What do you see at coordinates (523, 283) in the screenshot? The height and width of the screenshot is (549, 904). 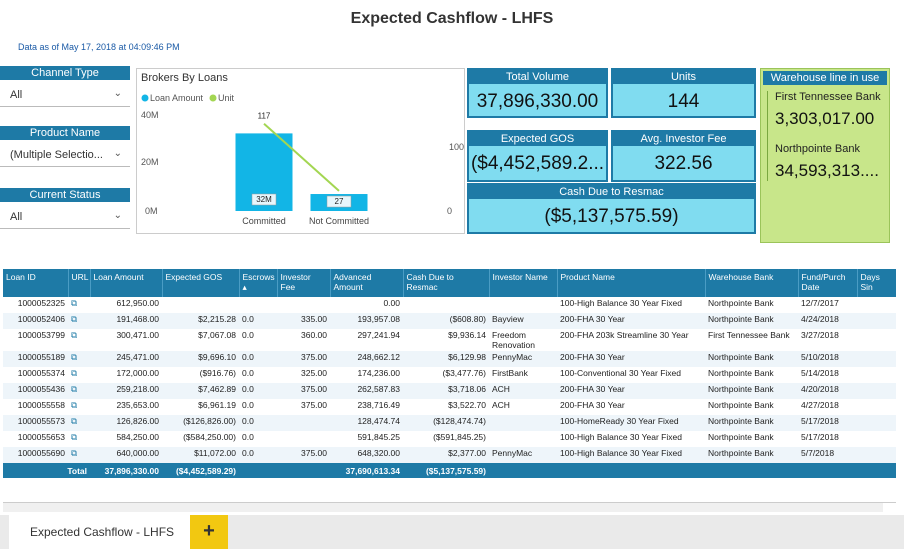 I see `column-header: Investor Name` at bounding box center [523, 283].